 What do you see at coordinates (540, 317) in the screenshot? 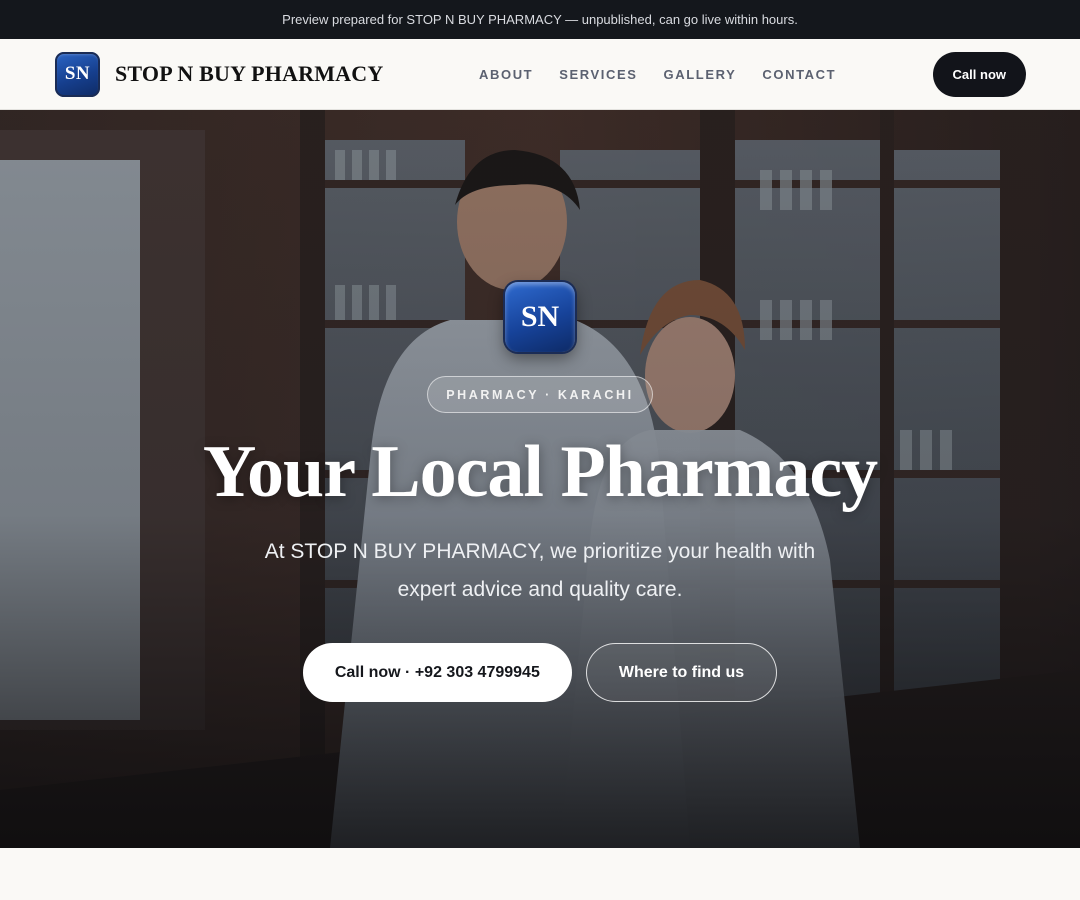
I see `hero-logo: SN` at bounding box center [540, 317].